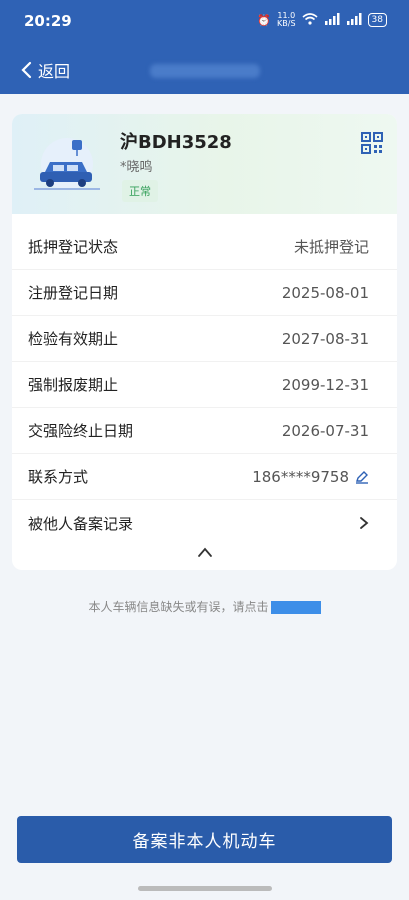  I want to click on qr-code-icon, so click(372, 143).